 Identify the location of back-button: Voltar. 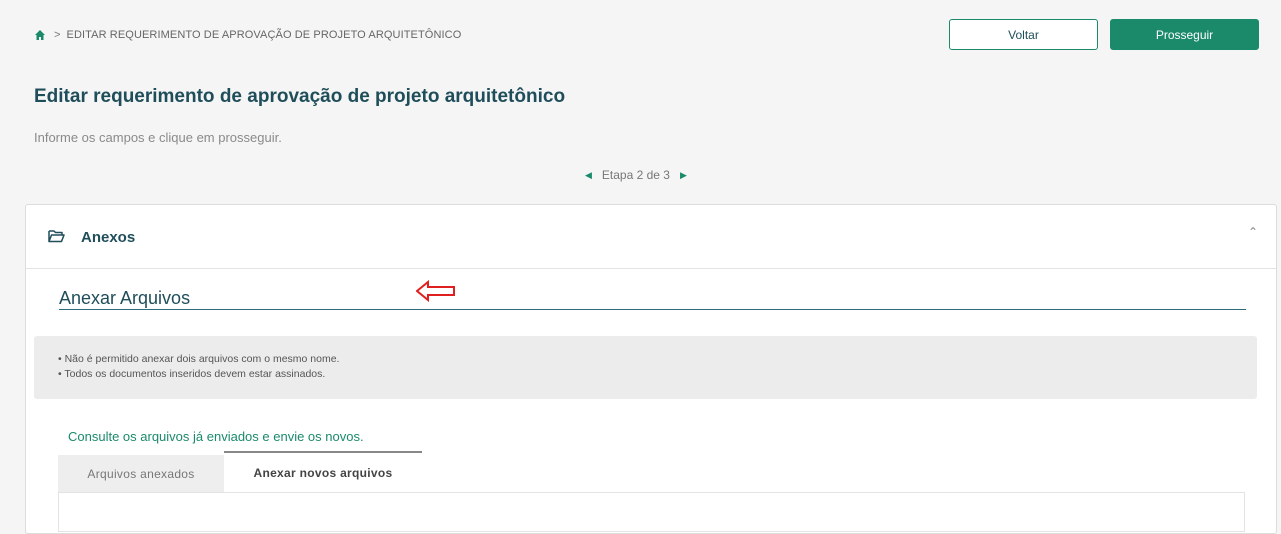
(1023, 34).